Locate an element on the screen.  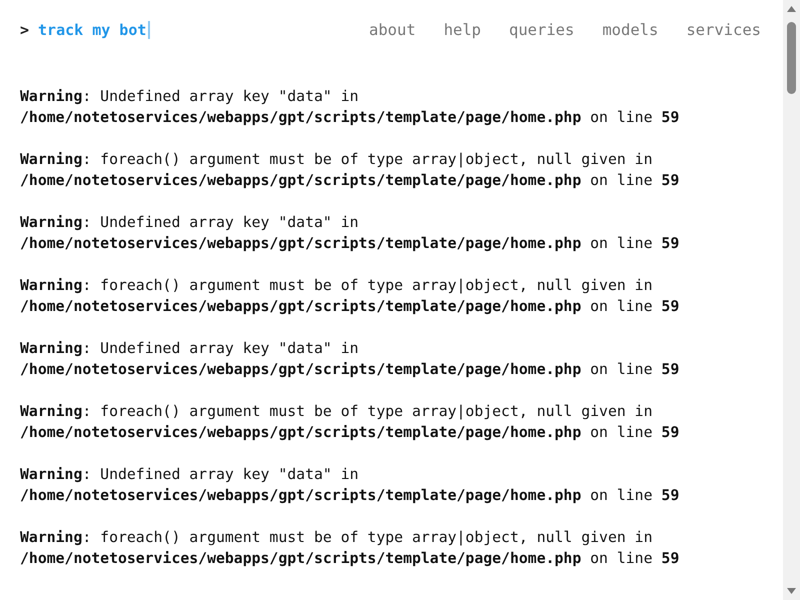
nav-link: help is located at coordinates (463, 30).